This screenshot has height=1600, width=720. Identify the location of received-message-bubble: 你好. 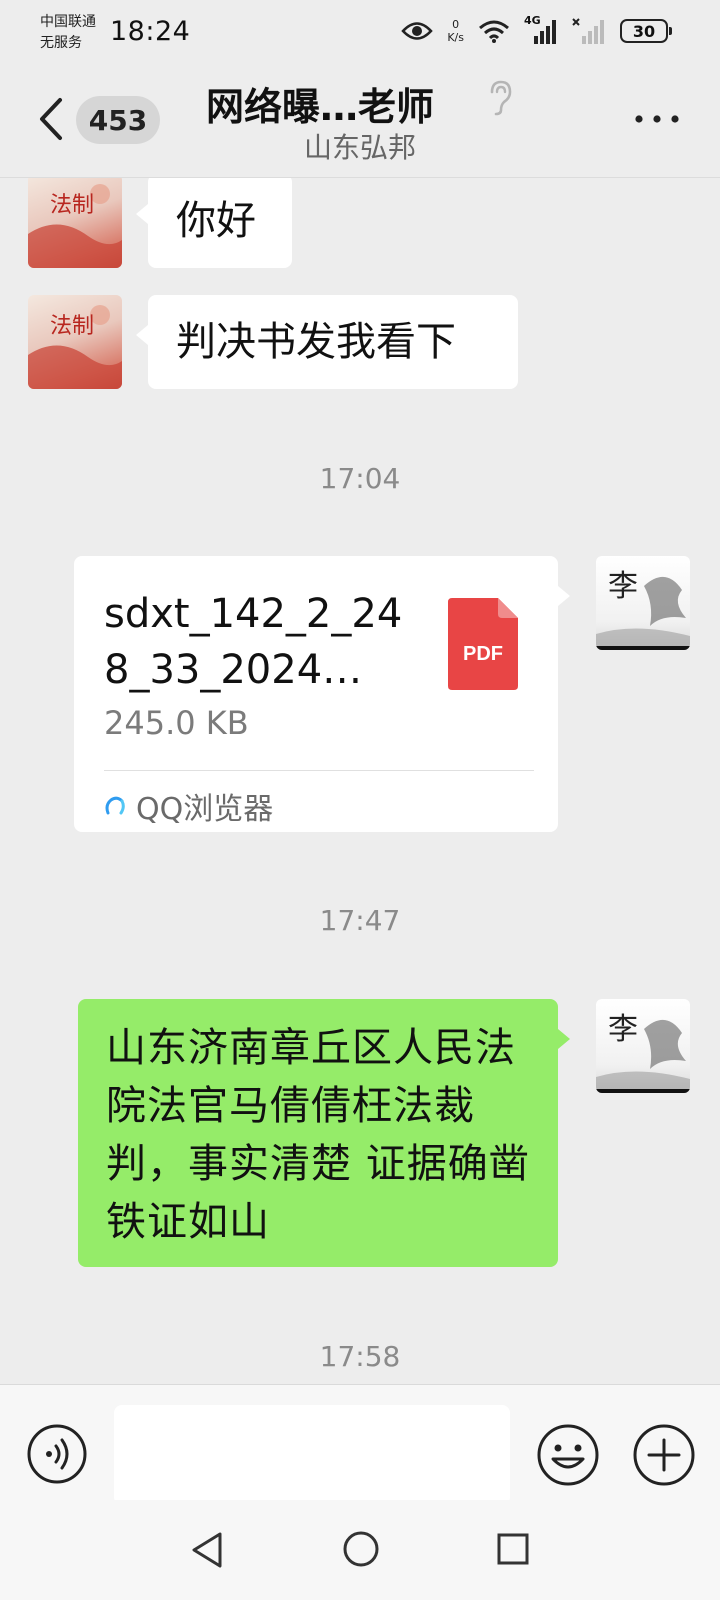
(214, 223).